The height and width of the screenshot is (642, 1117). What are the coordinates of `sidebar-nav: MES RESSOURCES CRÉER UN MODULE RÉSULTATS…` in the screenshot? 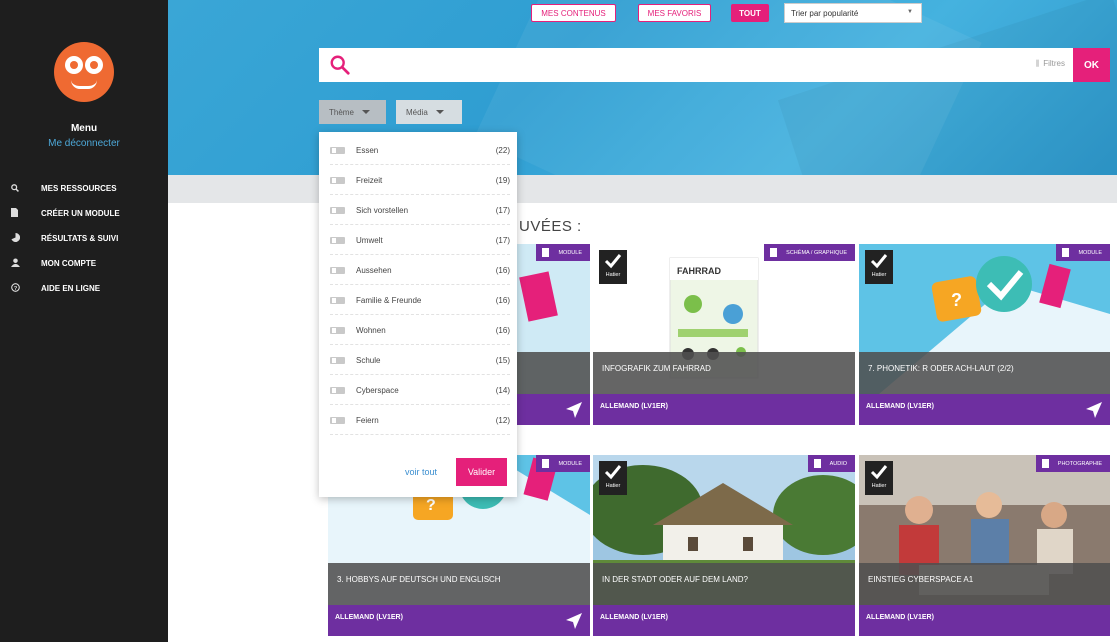 It's located at (84, 238).